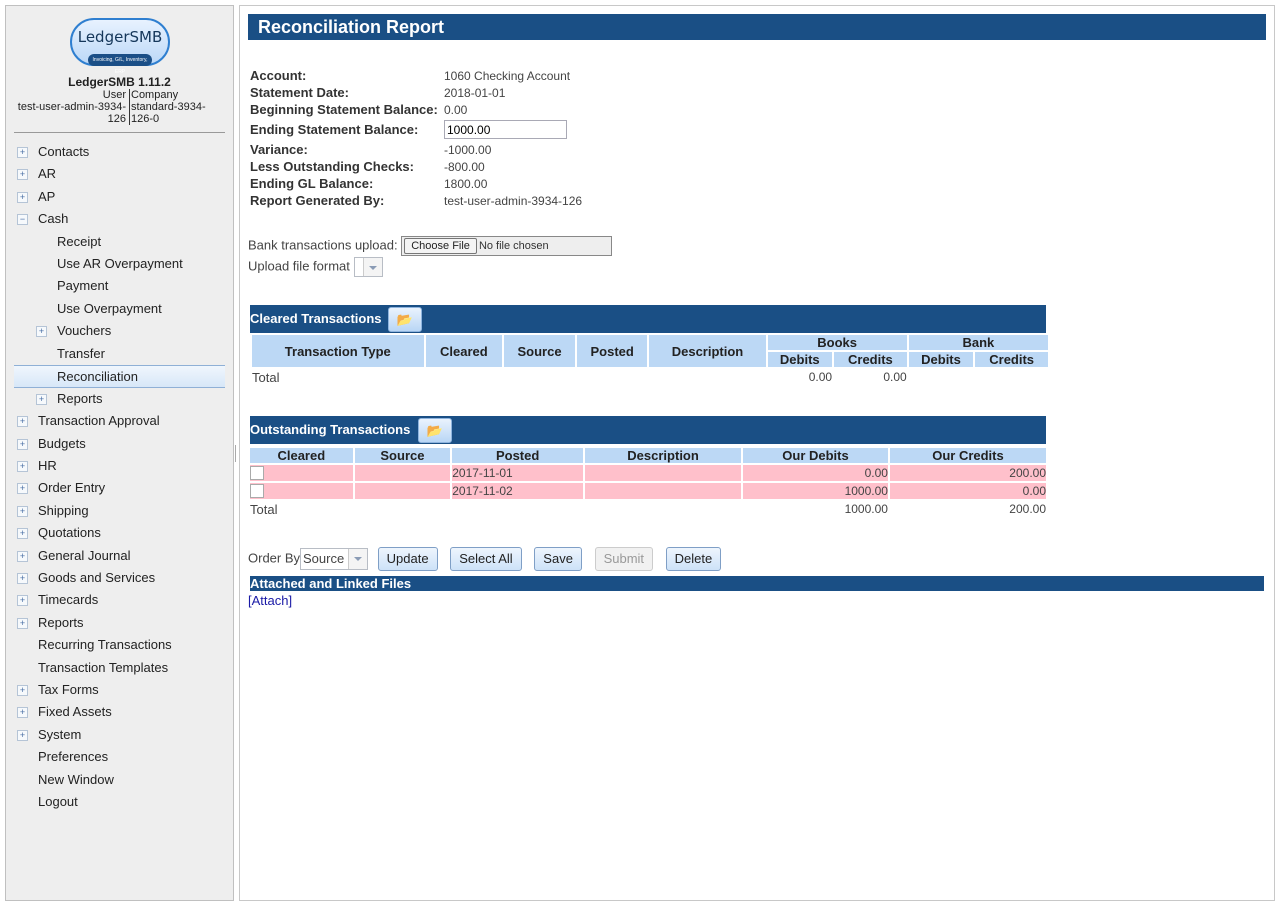 This screenshot has width=1280, height=906. Describe the element at coordinates (22, 220) in the screenshot. I see `collapse-icon: −` at that location.